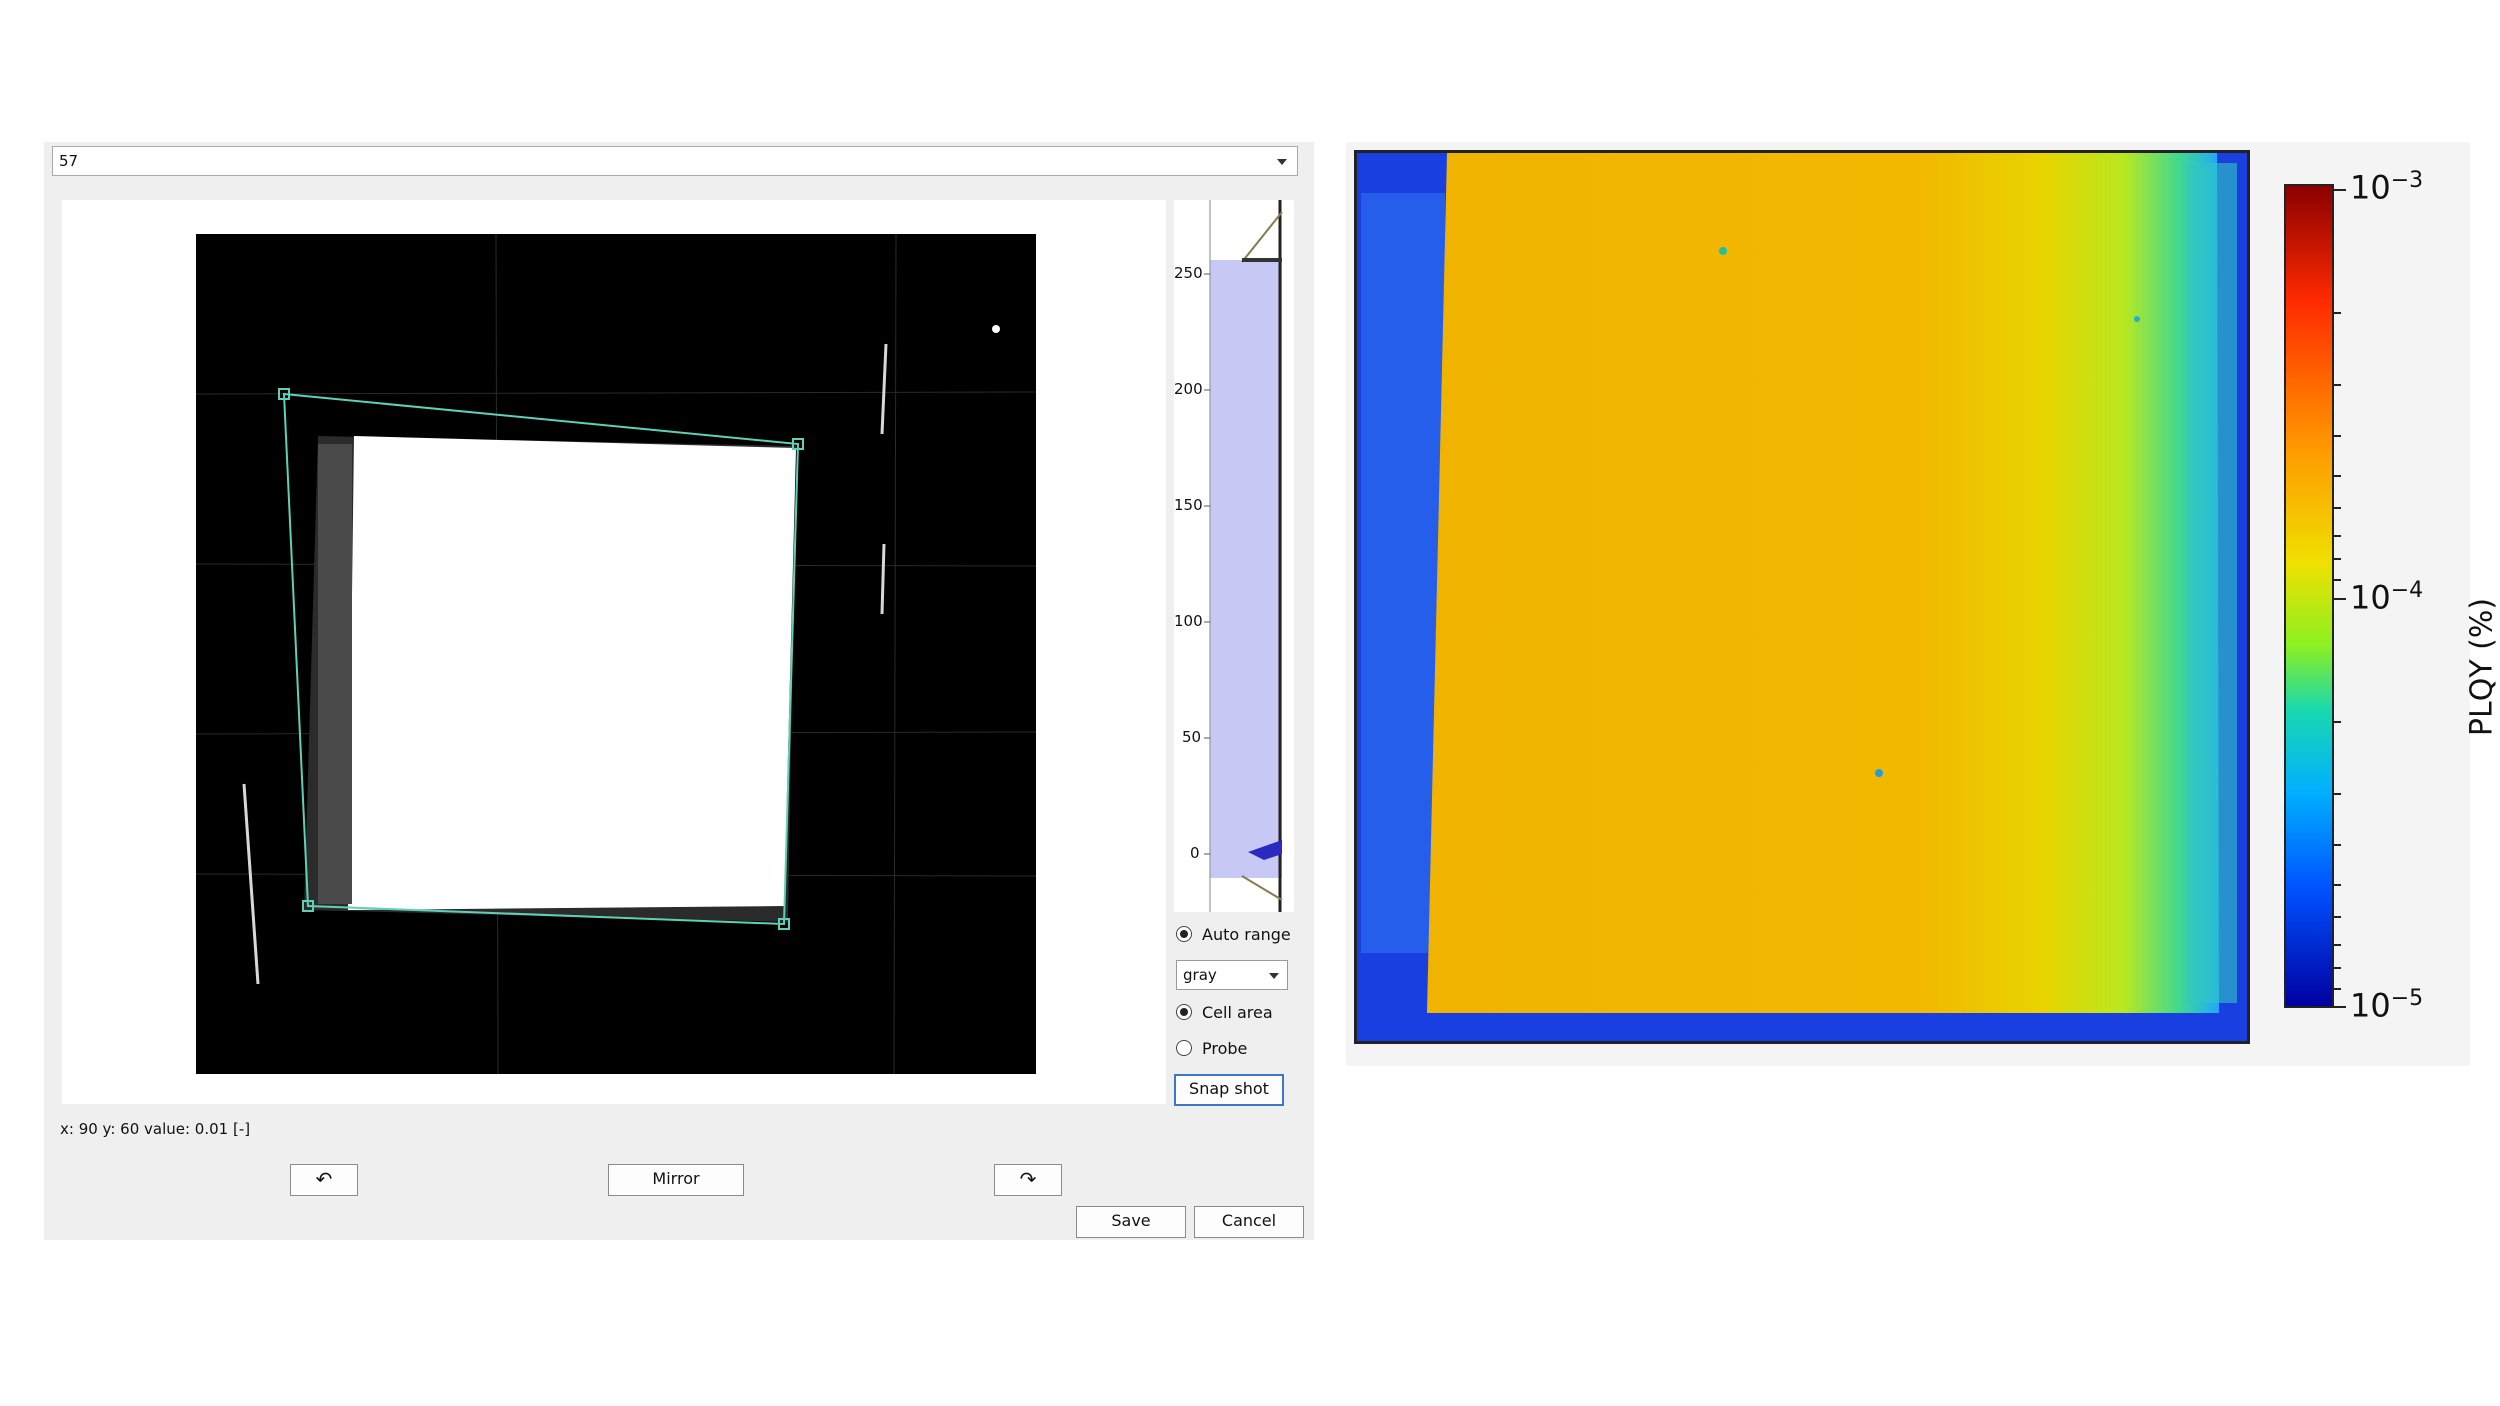 Image resolution: width=2500 pixels, height=1406 pixels. What do you see at coordinates (2387, 597) in the screenshot?
I see `colorbar-tick-label: 10−4` at bounding box center [2387, 597].